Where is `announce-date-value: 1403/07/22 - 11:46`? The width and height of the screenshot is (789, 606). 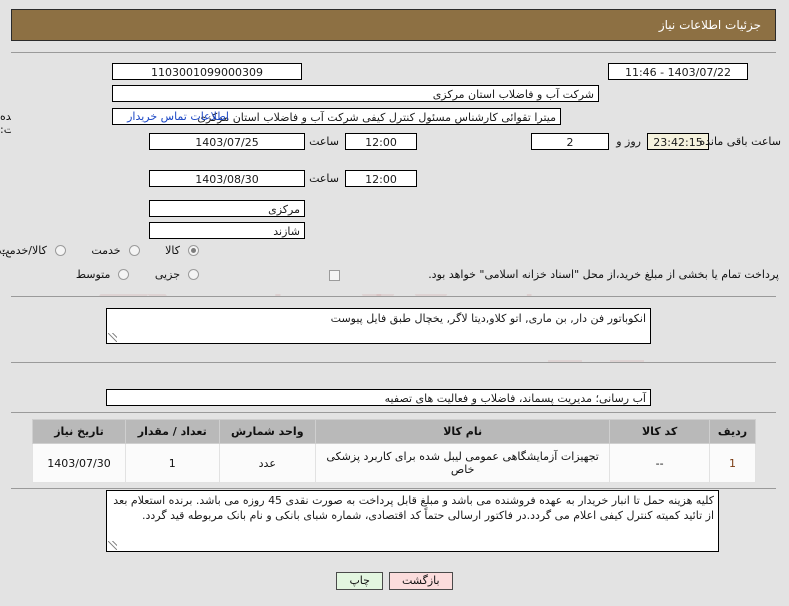
announce-date-value: 1403/07/22 - 11:46 is located at coordinates (678, 71).